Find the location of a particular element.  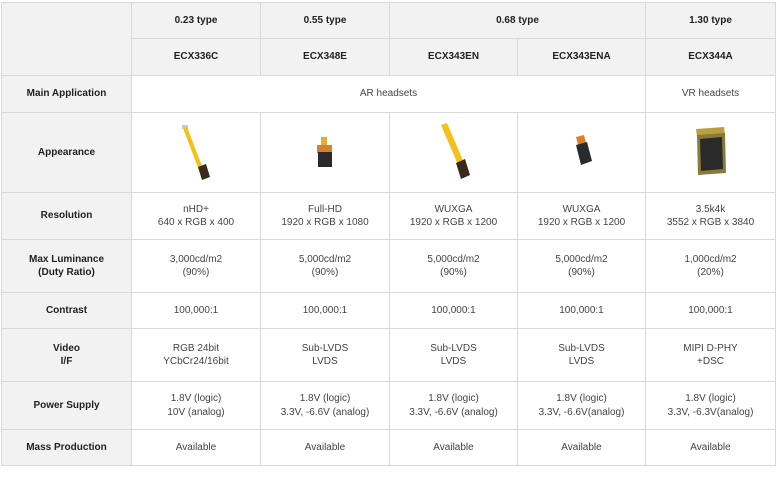

row-label-contrast: Contrast is located at coordinates (66, 310).